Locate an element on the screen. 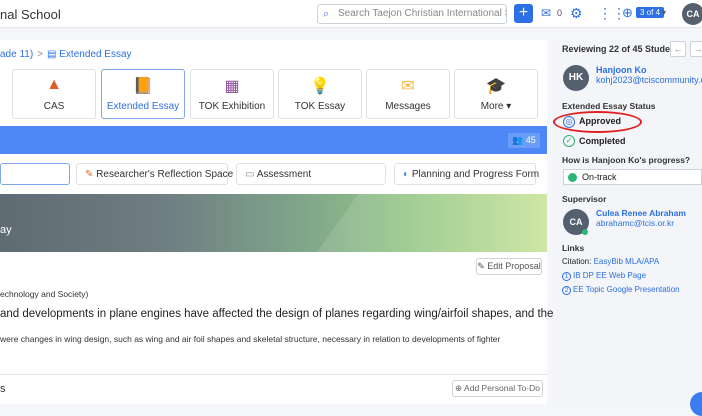  citation-link: EasyBib MLA/APA is located at coordinates (627, 261).